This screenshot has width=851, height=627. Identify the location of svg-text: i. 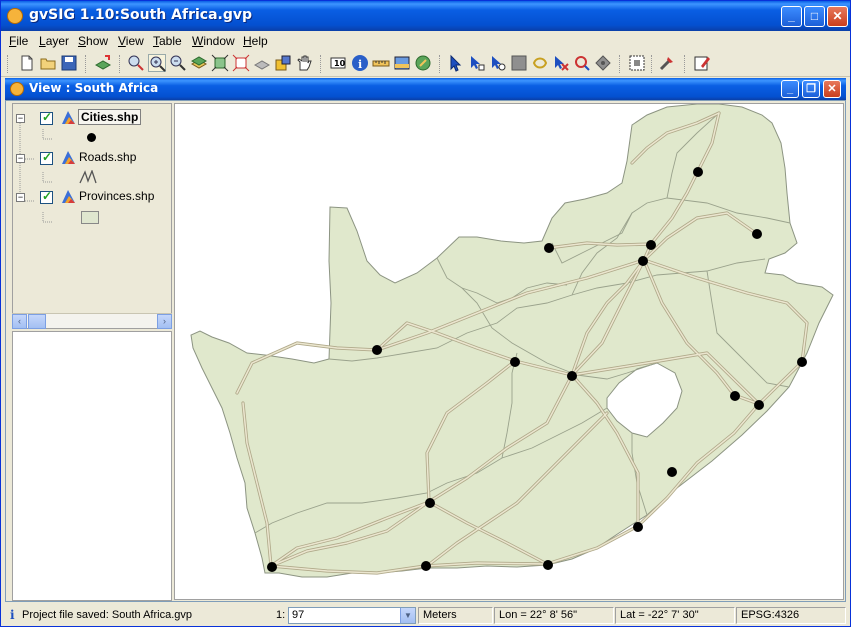
(360, 64).